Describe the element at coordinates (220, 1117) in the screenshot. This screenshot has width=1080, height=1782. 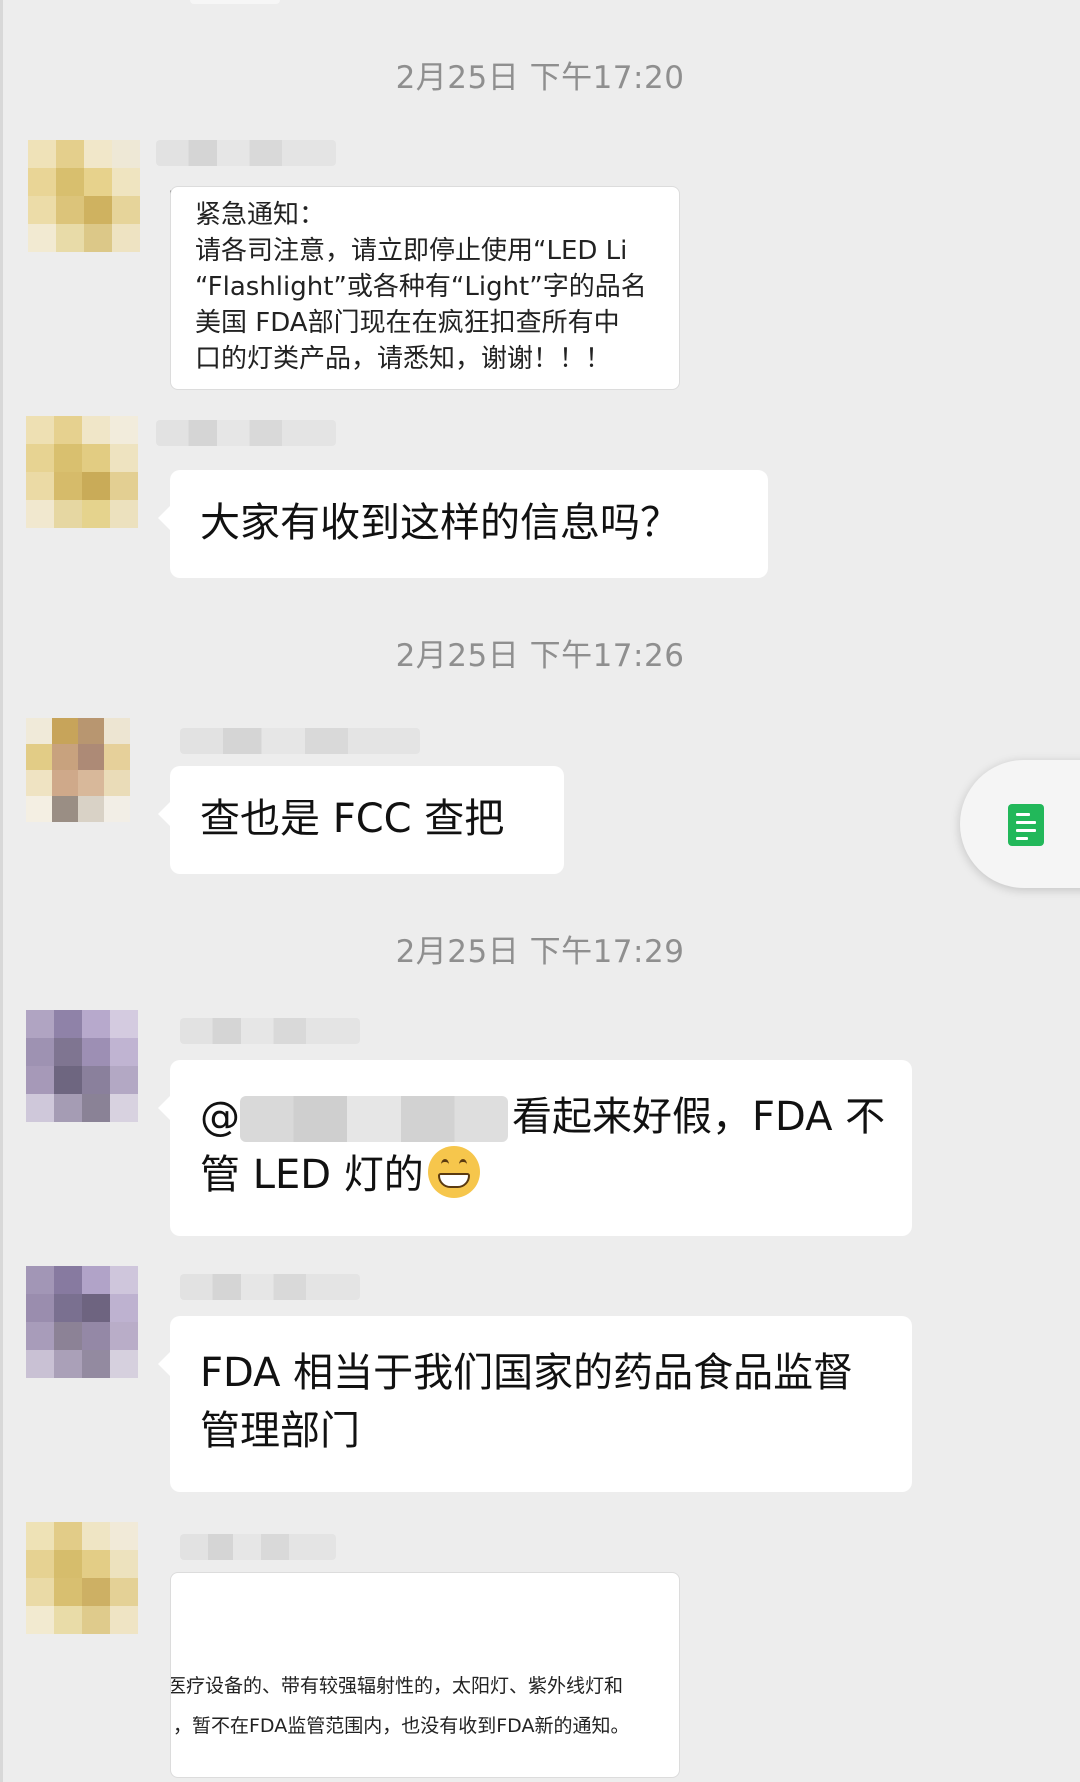
I see `mention-at: @` at that location.